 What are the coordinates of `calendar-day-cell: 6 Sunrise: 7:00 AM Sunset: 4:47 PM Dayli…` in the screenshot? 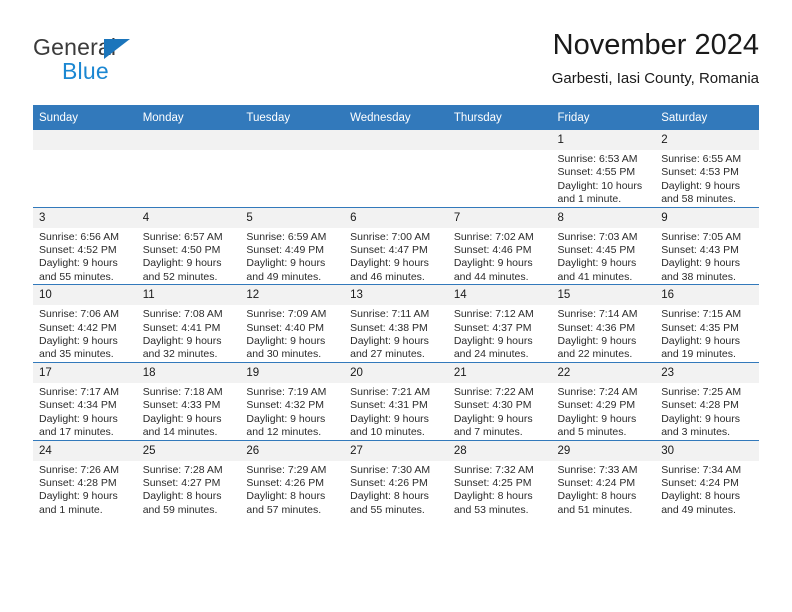 It's located at (396, 245).